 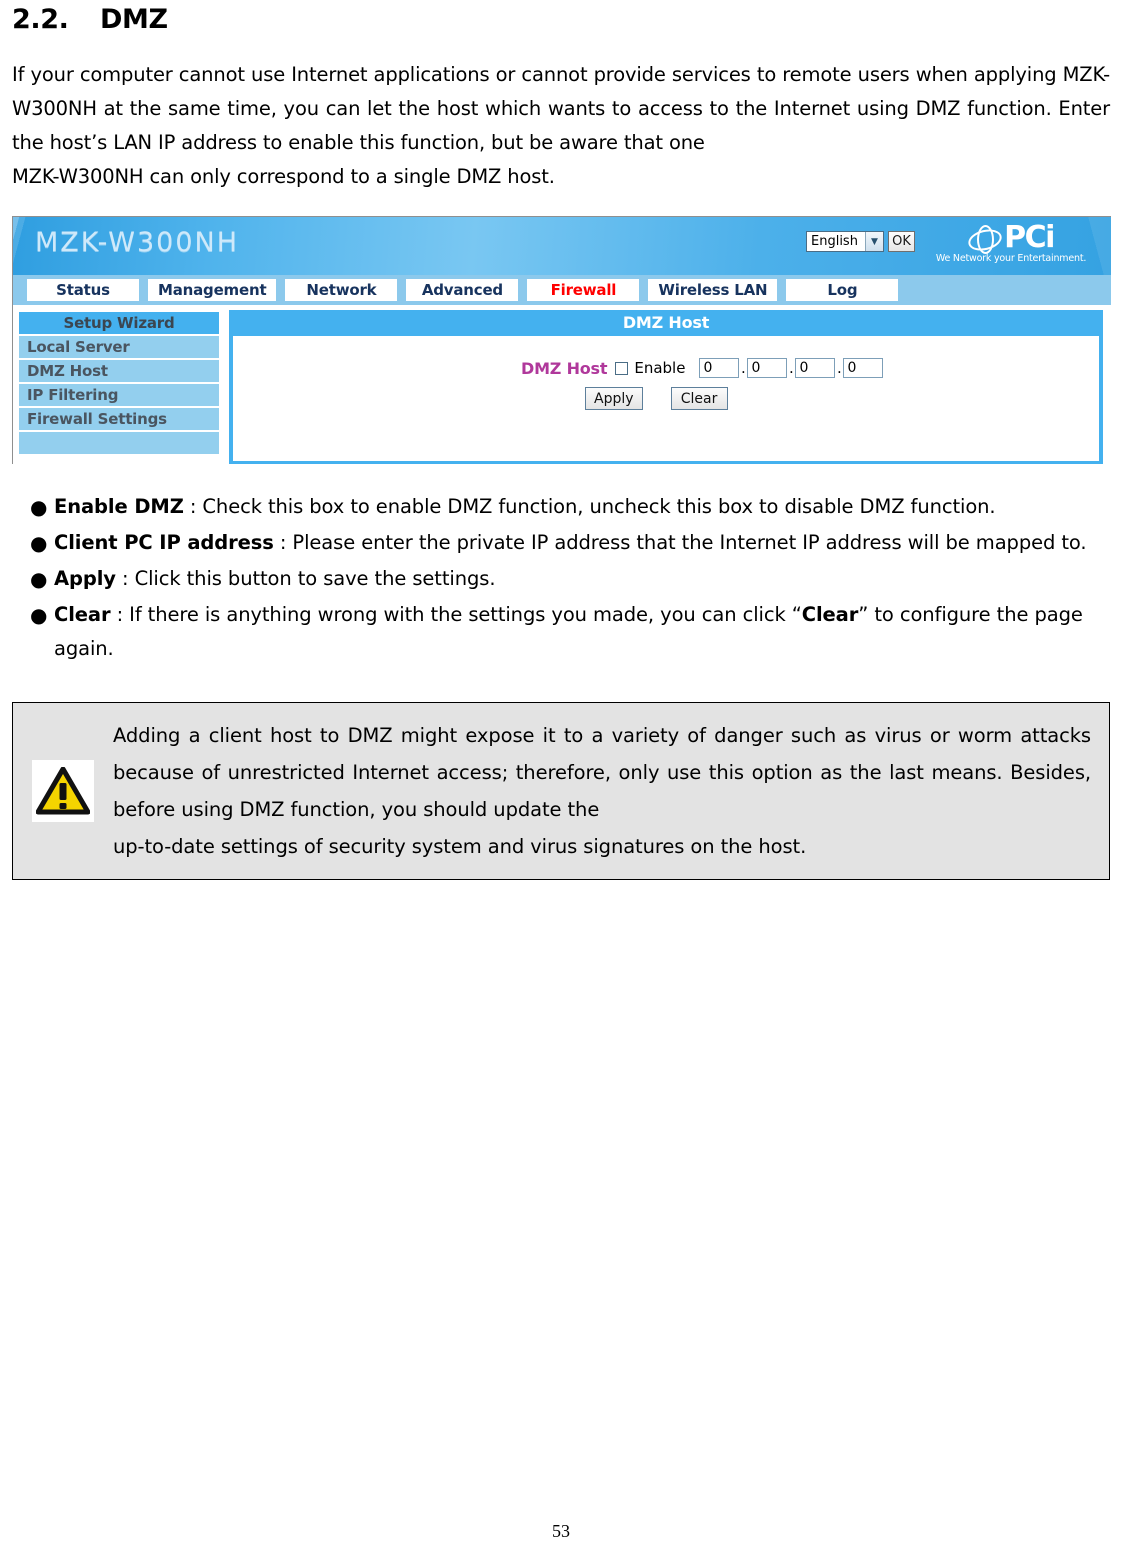 What do you see at coordinates (660, 368) in the screenshot?
I see `enable-checkbox-label: Enable` at bounding box center [660, 368].